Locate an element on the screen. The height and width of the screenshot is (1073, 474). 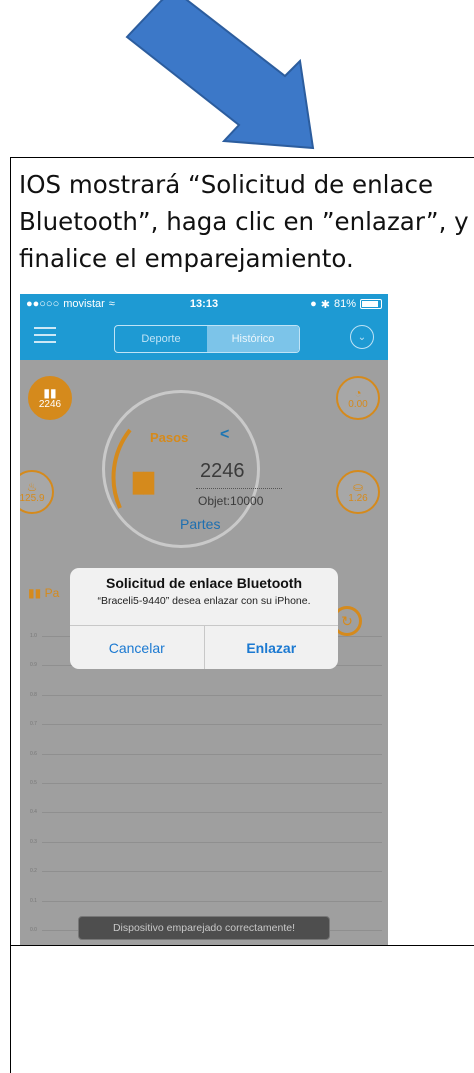
y-axis-label: 0.3 is located at coordinates (33, 841).